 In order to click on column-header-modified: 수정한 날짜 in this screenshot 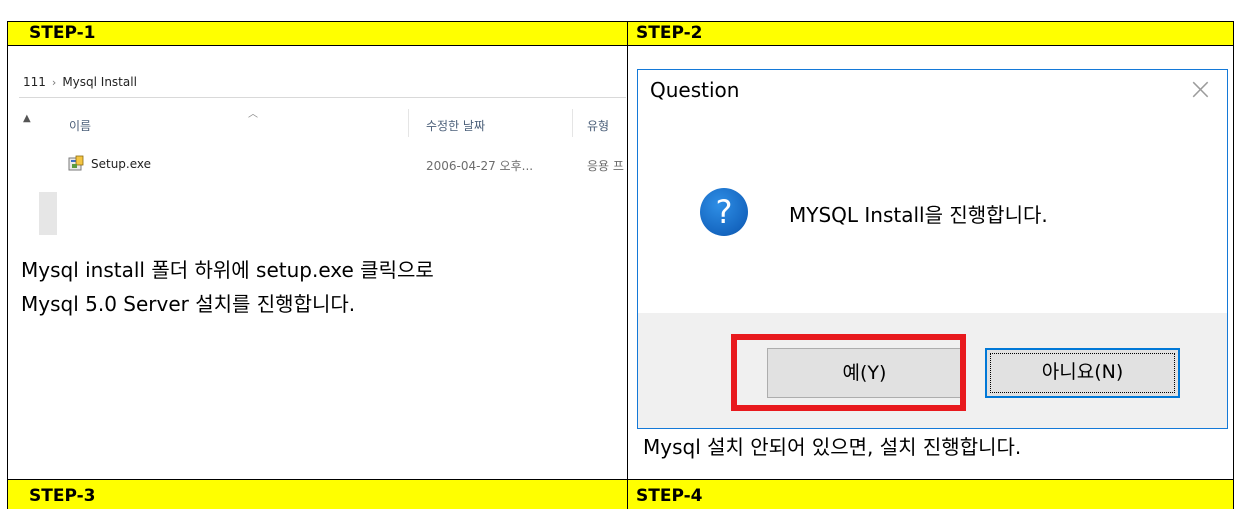, I will do `click(455, 125)`.